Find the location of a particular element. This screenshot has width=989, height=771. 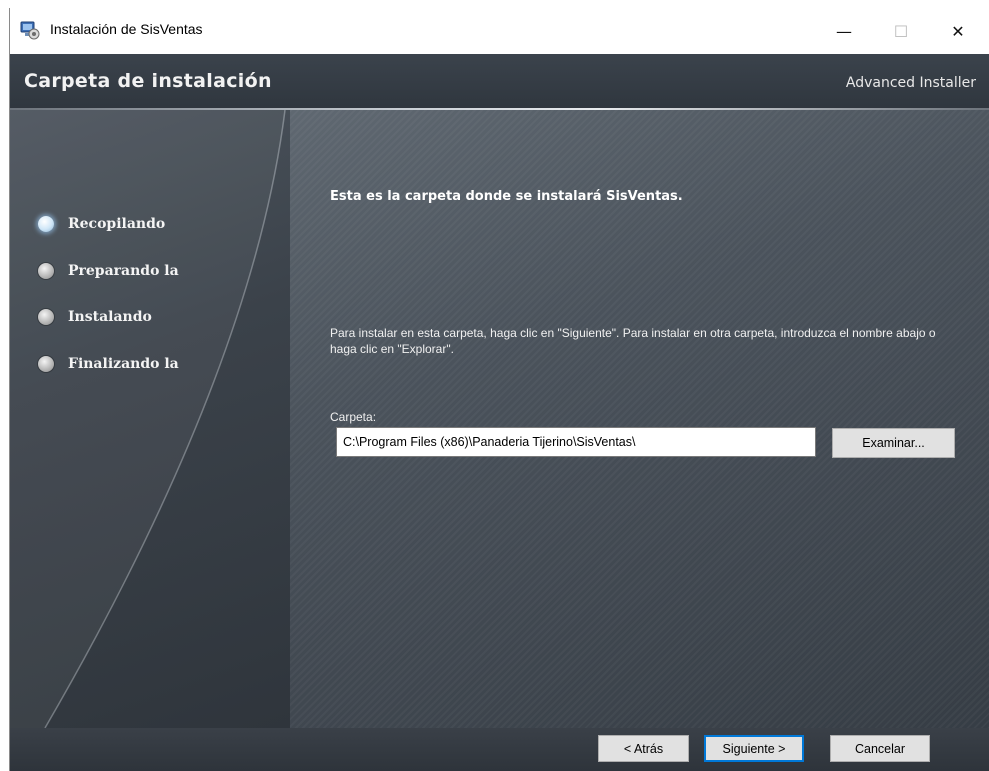

installer-icon is located at coordinates (30, 30).